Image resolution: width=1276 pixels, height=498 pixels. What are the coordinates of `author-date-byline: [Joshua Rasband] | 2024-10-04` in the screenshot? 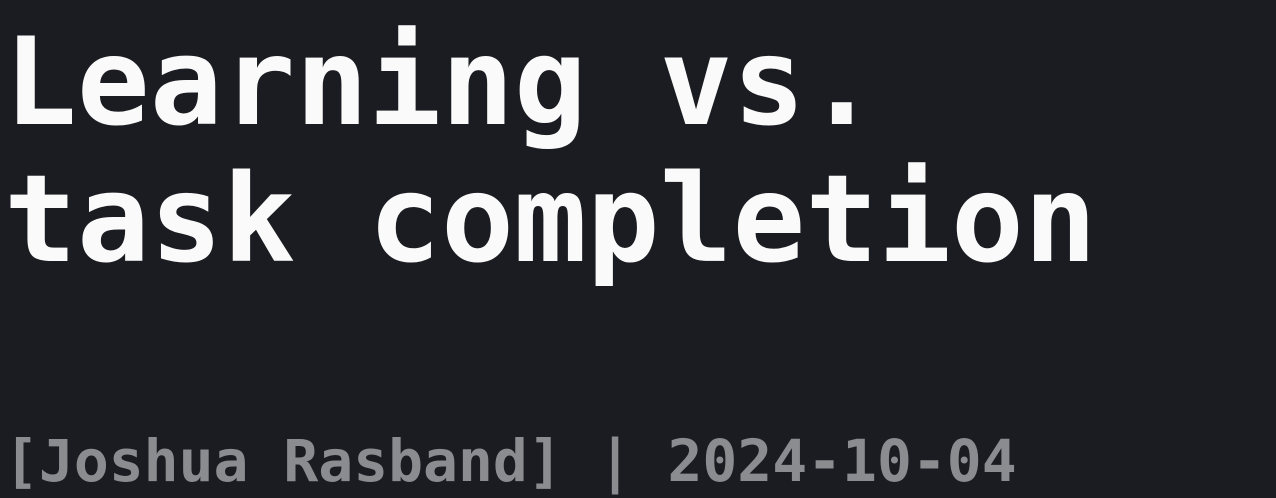 It's located at (510, 461).